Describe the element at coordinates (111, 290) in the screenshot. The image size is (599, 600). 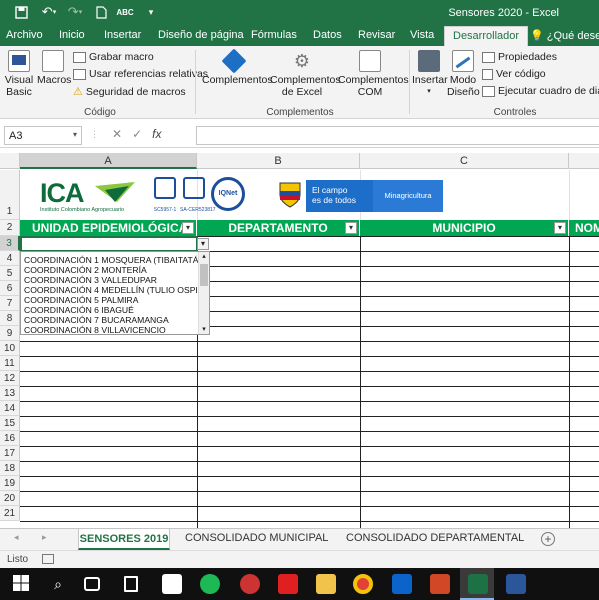
I see `list-item: COORDINACIÓN 4 MEDELLÍN (TULIO OSPINA)` at that location.